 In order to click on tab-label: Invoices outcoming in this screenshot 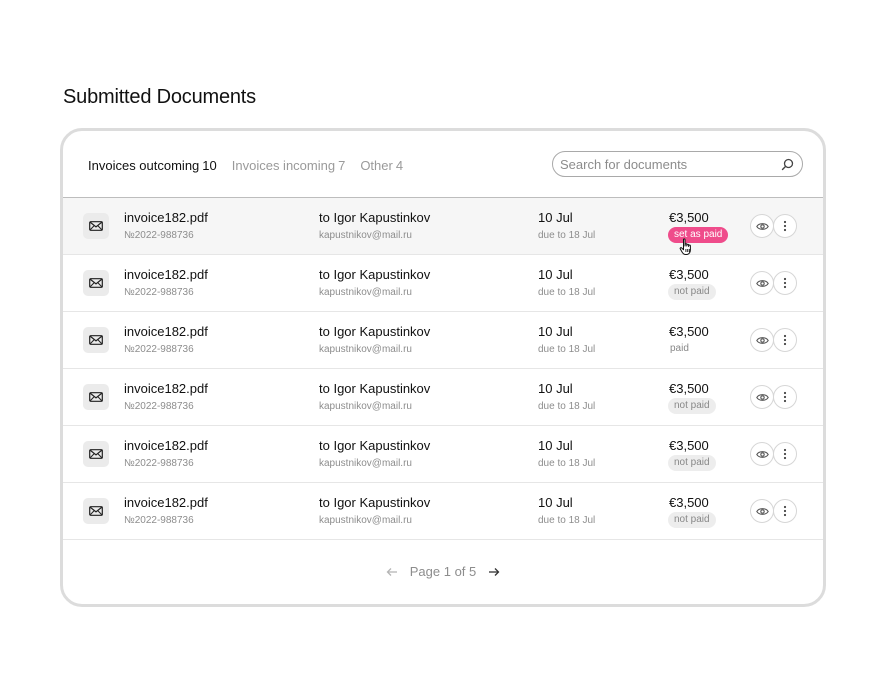, I will do `click(144, 165)`.